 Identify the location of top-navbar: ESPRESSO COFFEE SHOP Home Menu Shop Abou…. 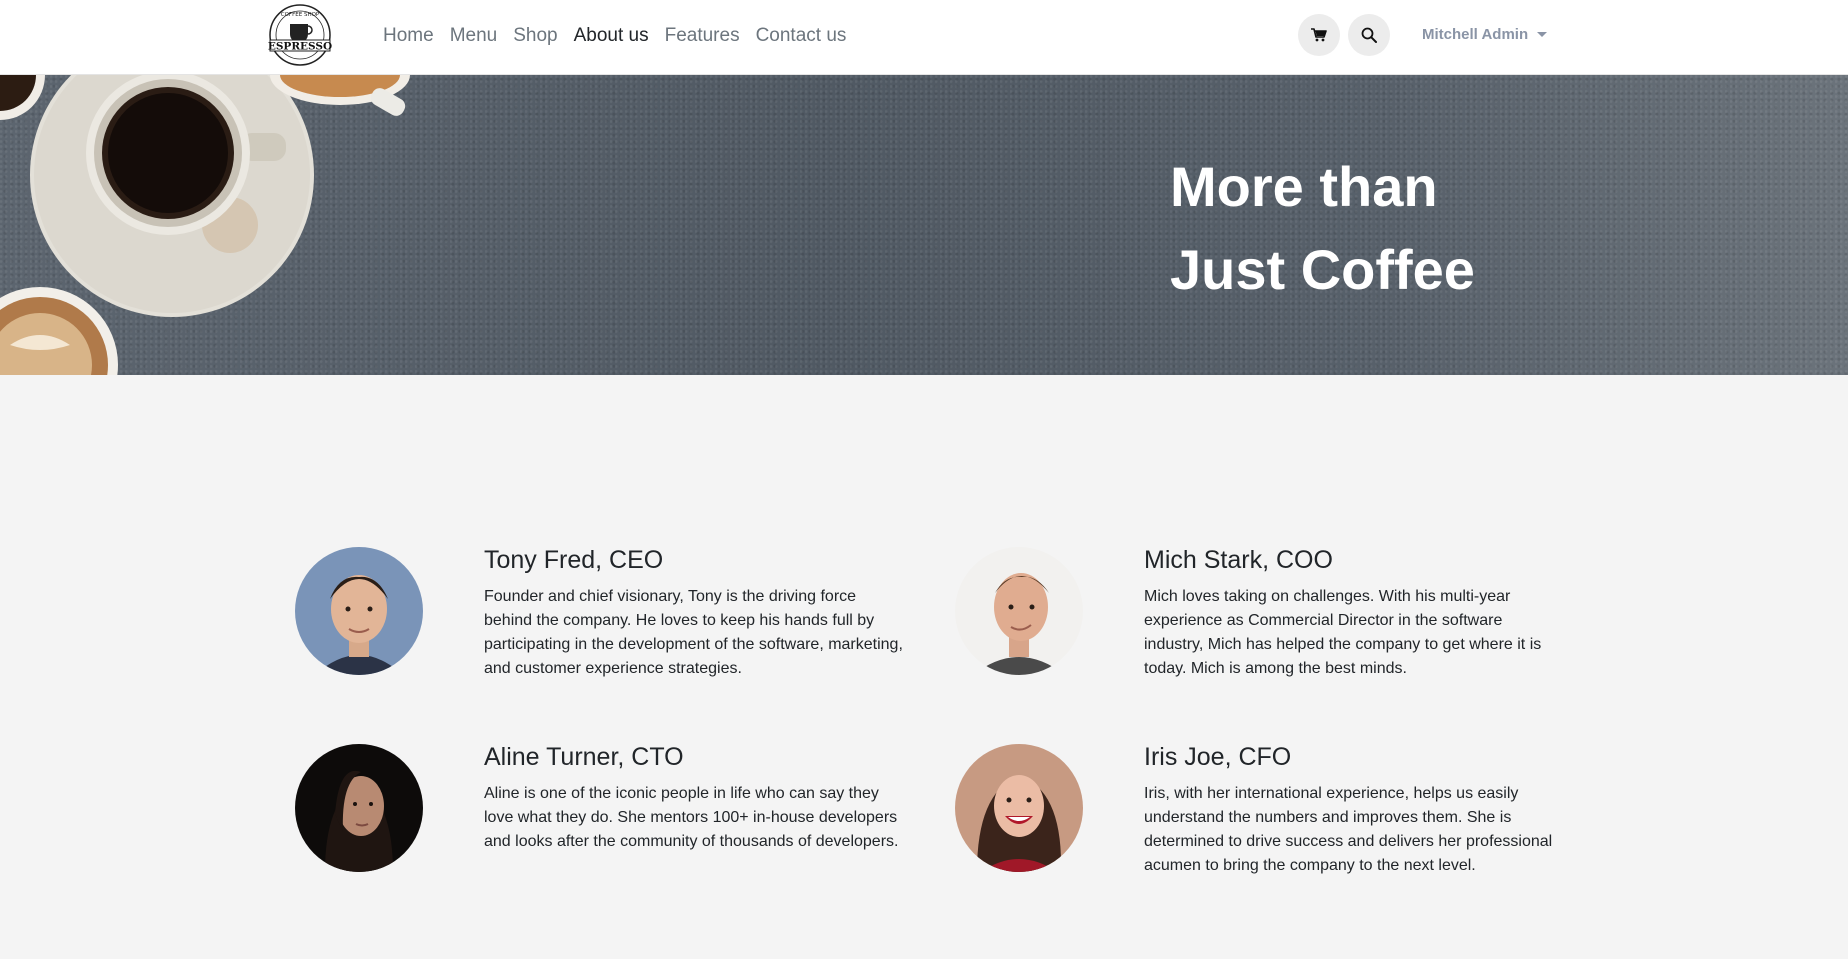
(924, 37).